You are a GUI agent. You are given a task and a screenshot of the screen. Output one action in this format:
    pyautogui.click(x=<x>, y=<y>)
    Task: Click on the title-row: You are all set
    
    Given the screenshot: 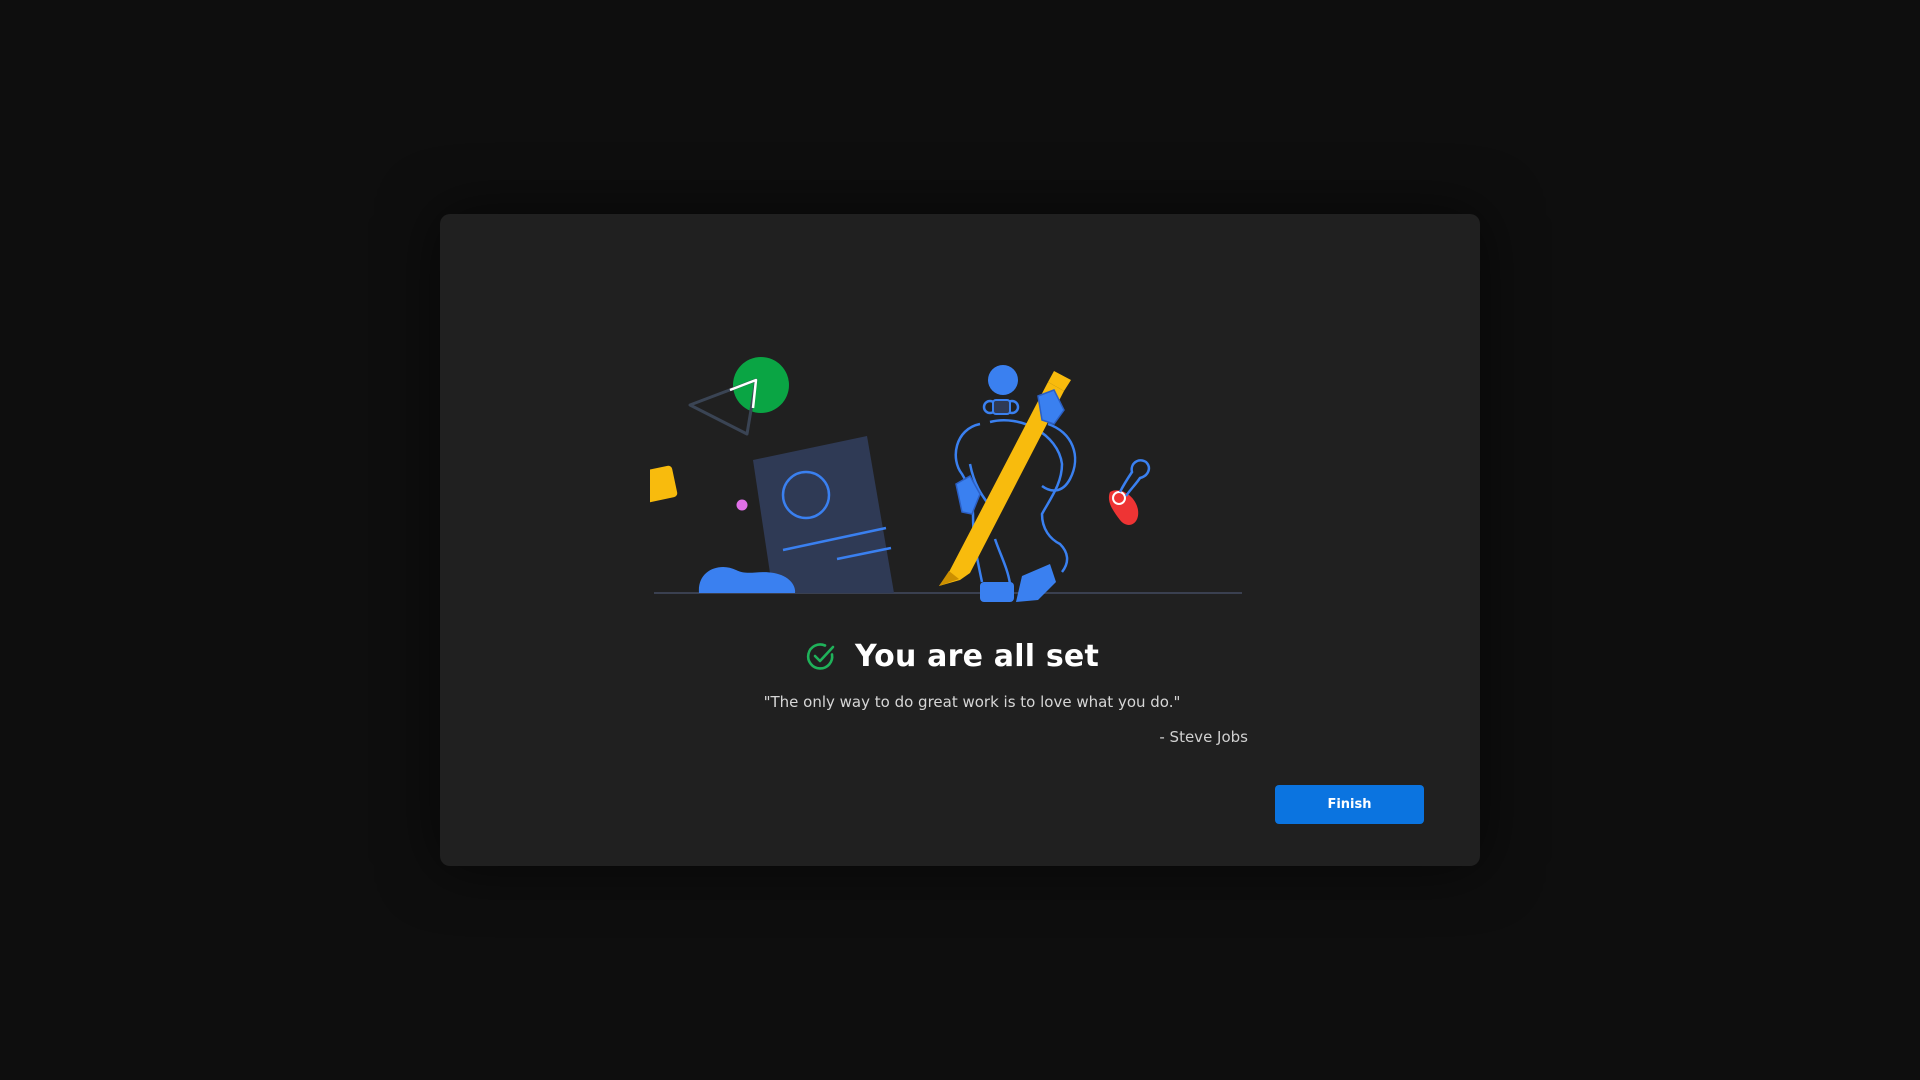 What is the action you would take?
    pyautogui.click(x=960, y=656)
    